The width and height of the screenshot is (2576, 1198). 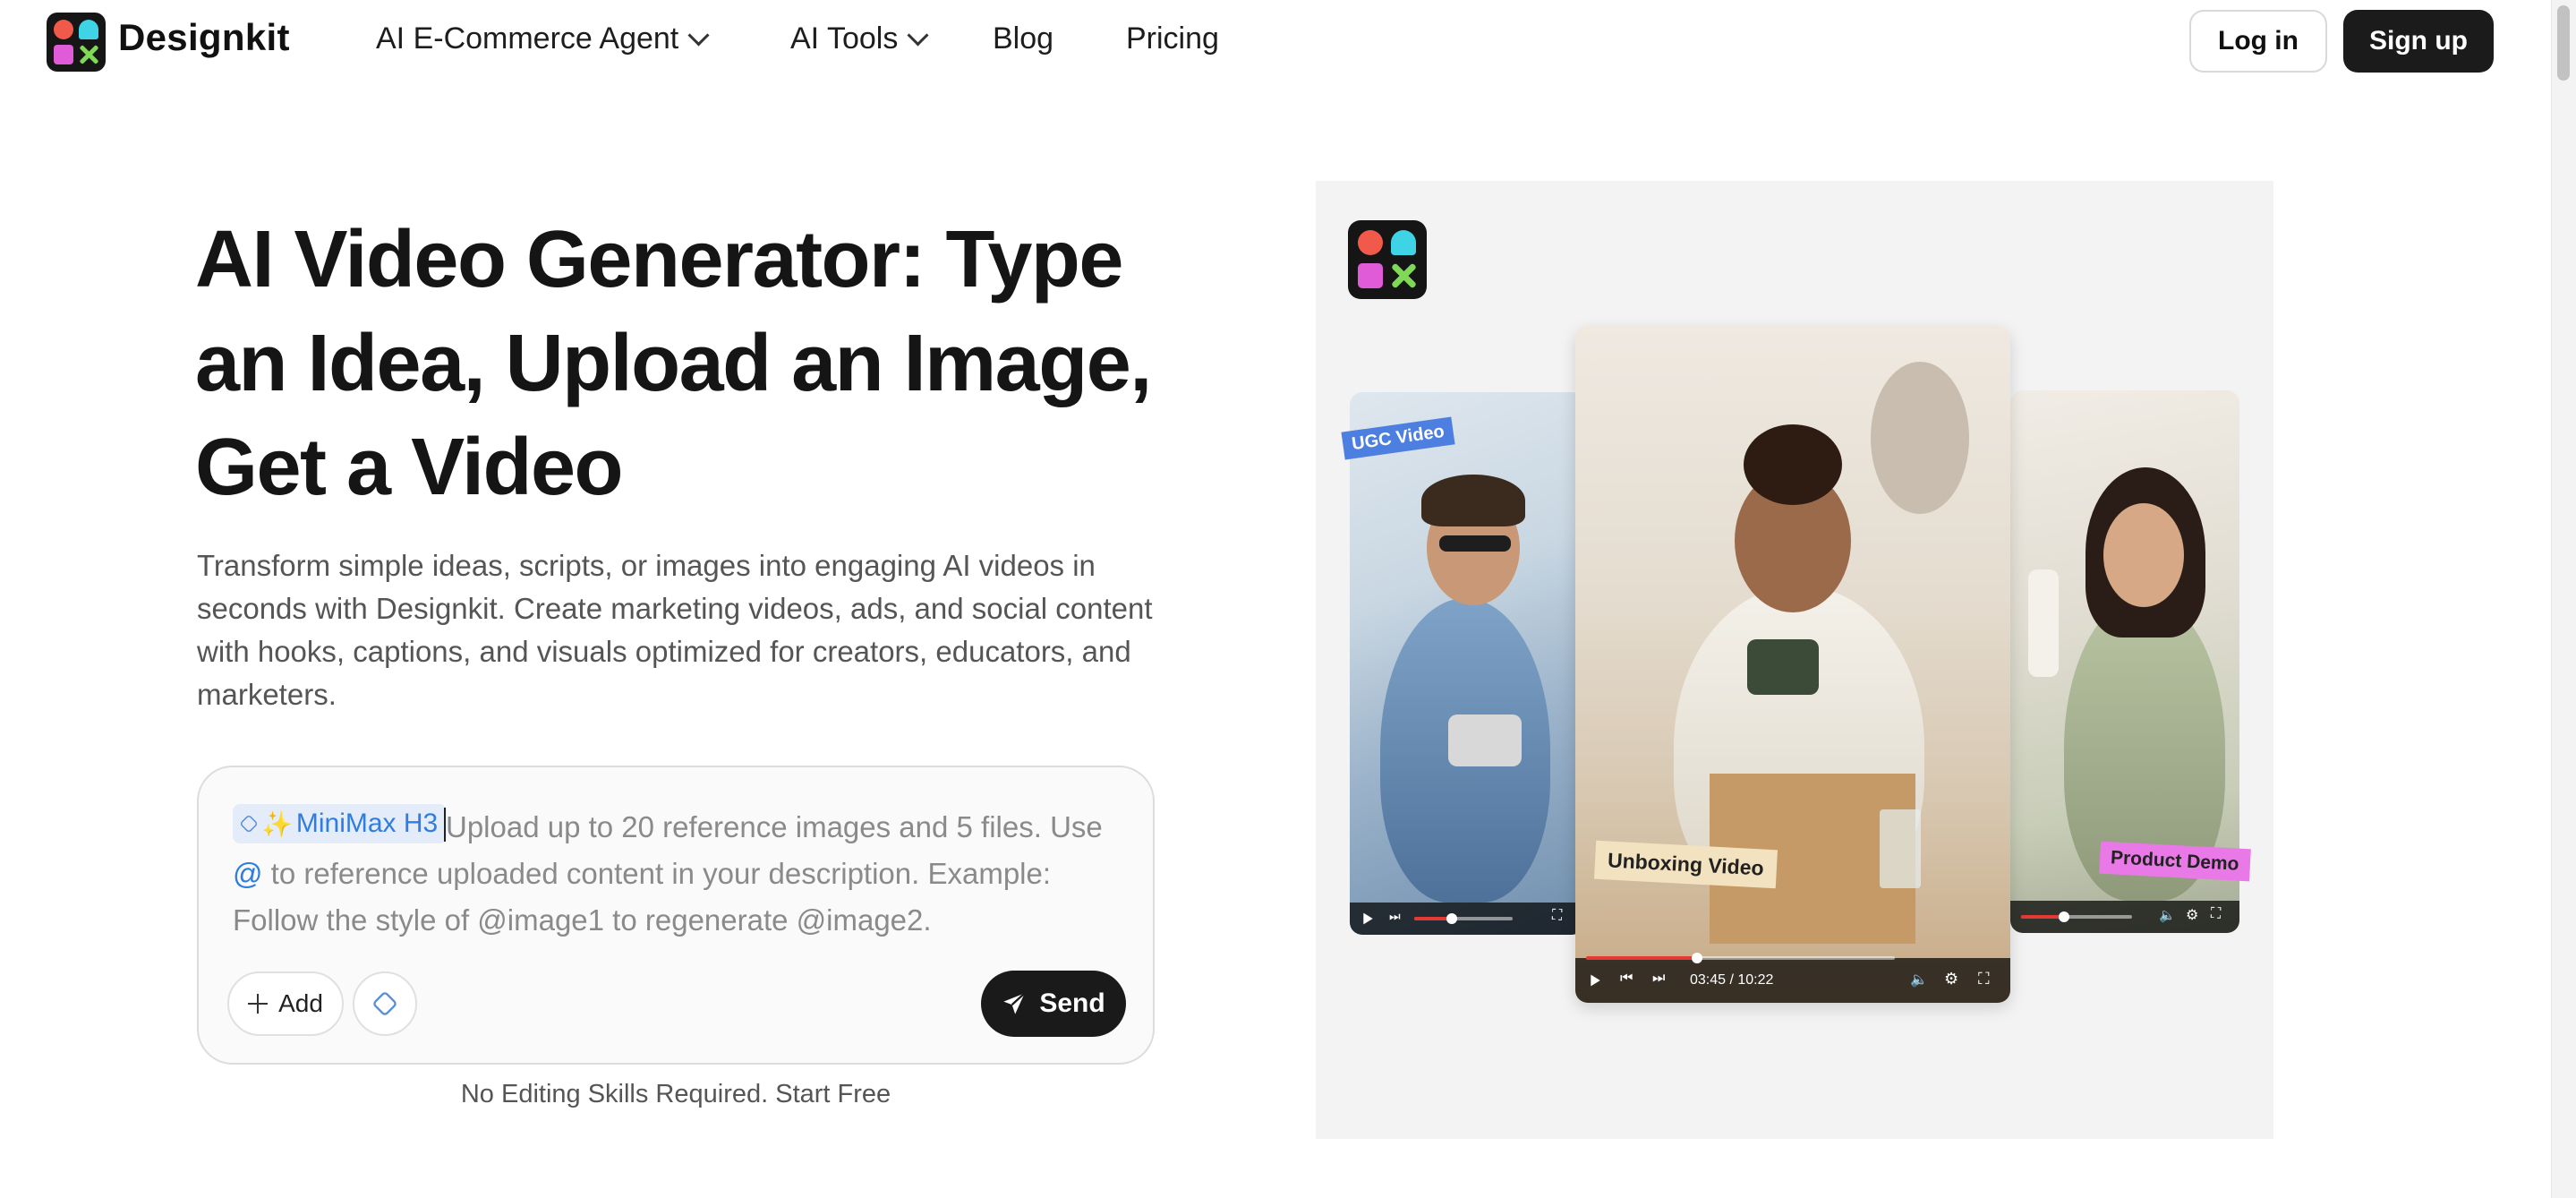 What do you see at coordinates (1920, 438) in the screenshot?
I see `wall-decor` at bounding box center [1920, 438].